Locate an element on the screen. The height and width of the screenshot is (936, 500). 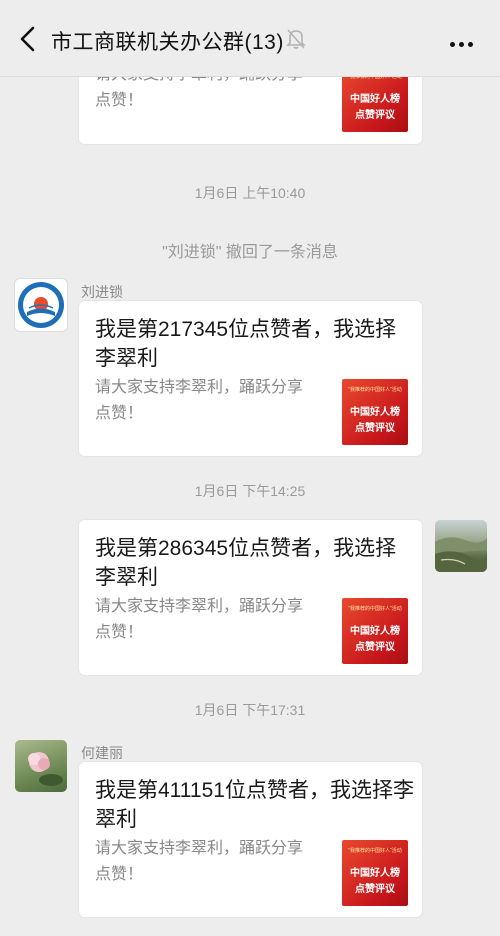
card-headline: 我是第411151位点赞者，我选择李翠利 is located at coordinates (254, 805).